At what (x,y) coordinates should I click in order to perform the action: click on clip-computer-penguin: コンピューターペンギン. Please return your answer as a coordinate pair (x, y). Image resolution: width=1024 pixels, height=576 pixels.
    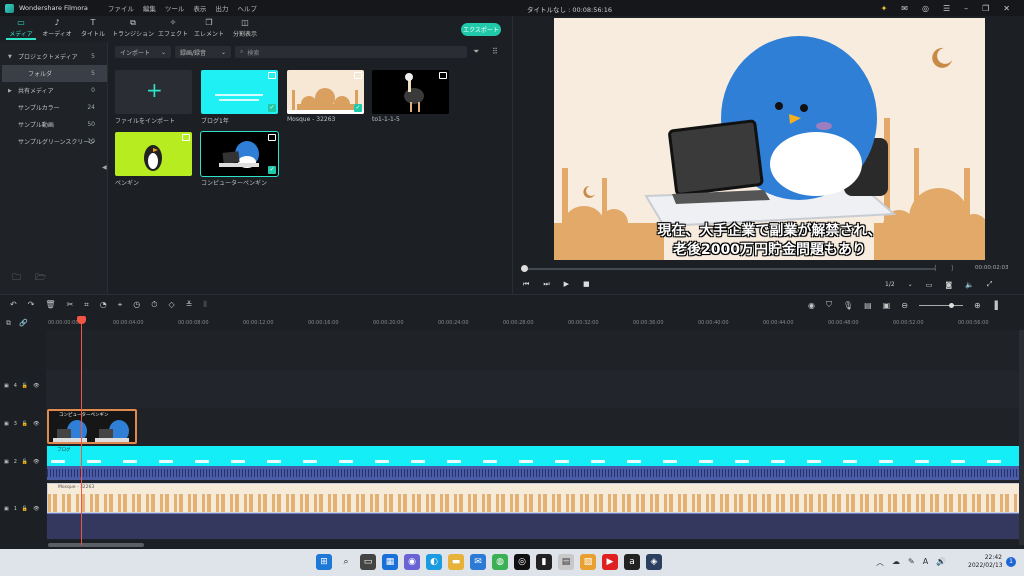
    Looking at the image, I should click on (92, 426).